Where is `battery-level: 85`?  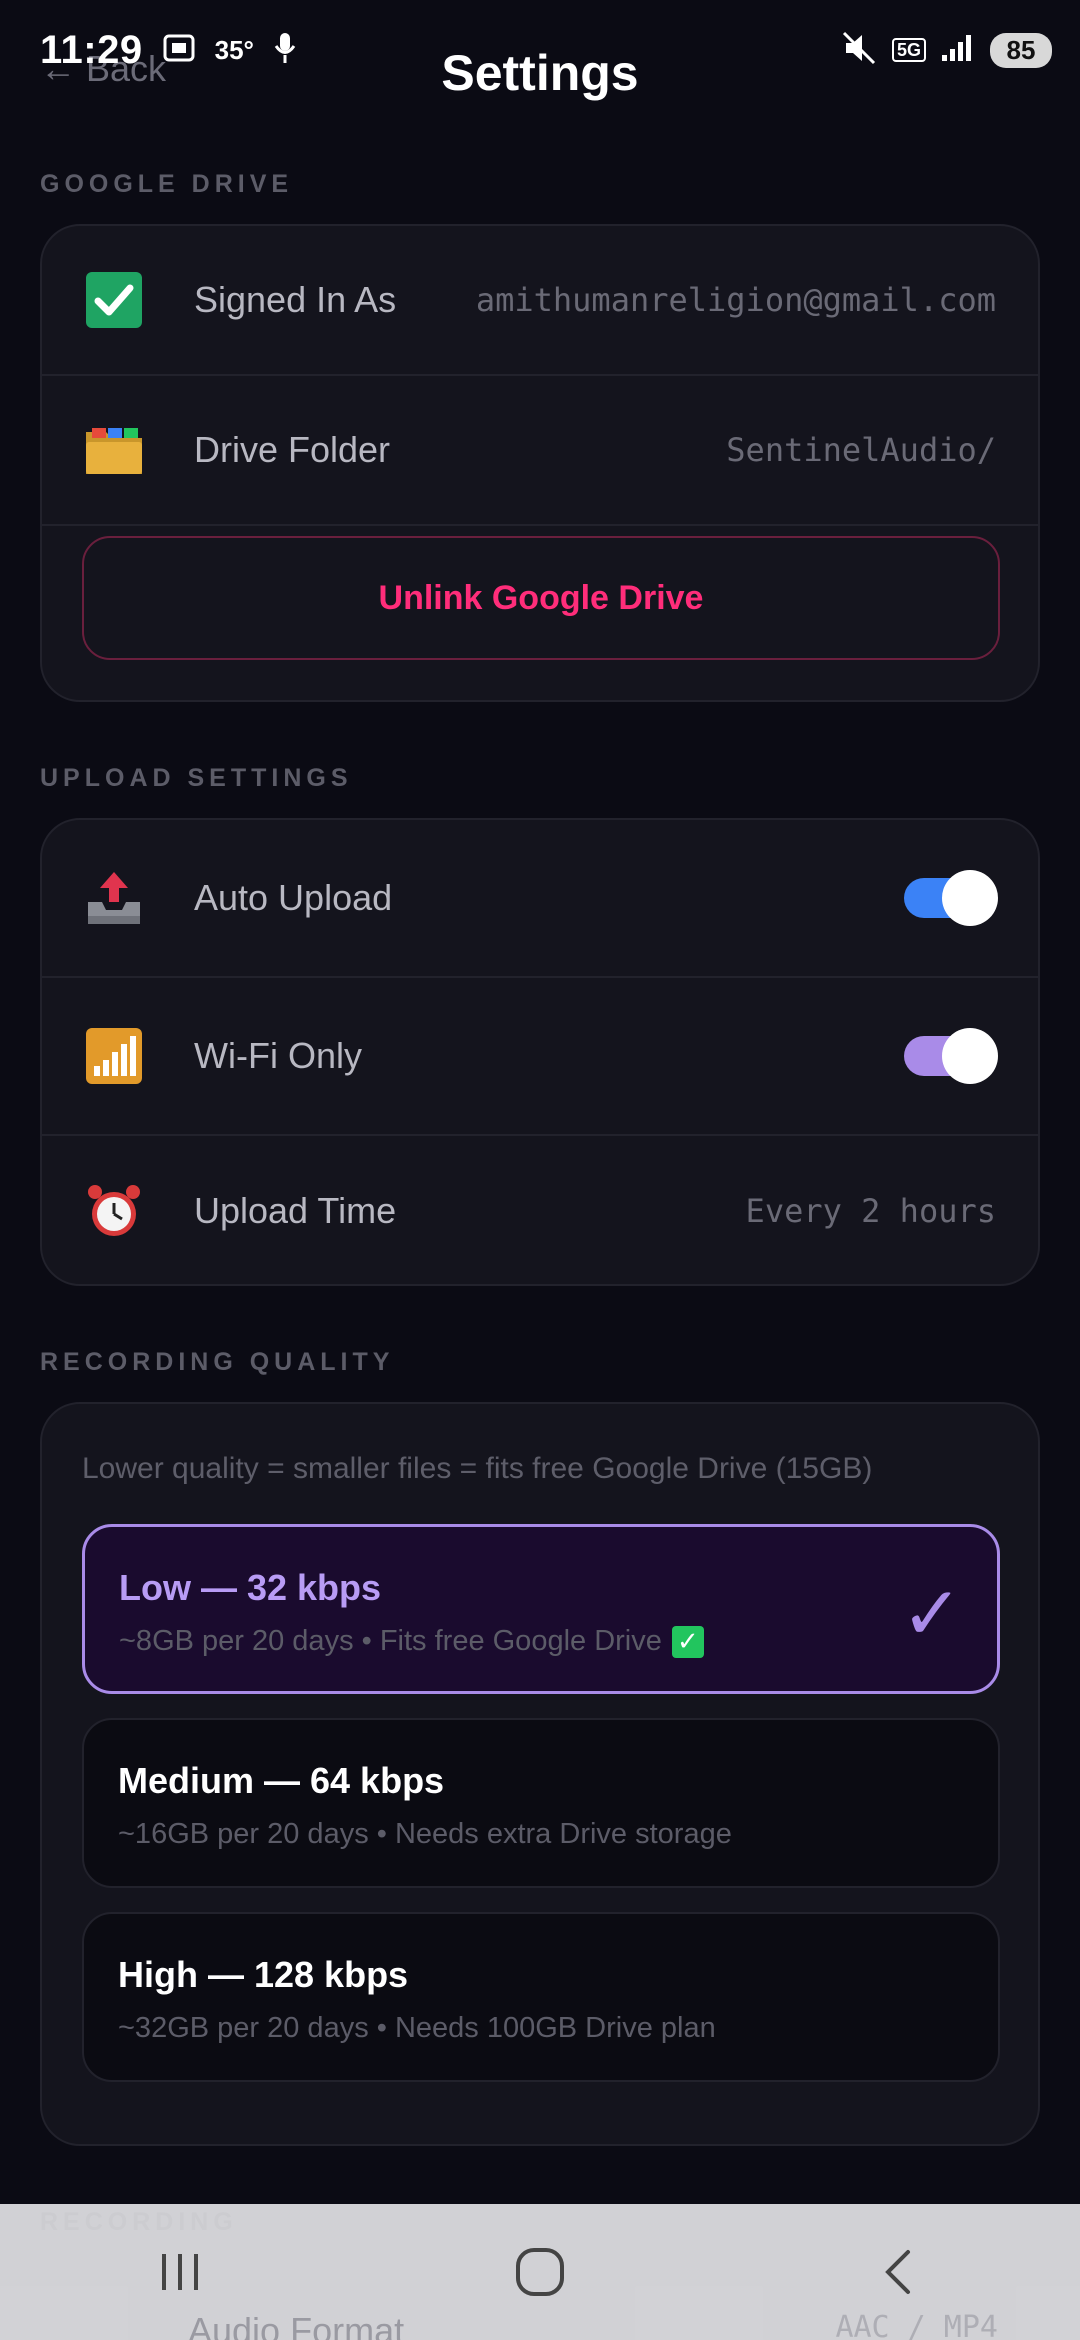
battery-level: 85 is located at coordinates (1021, 50).